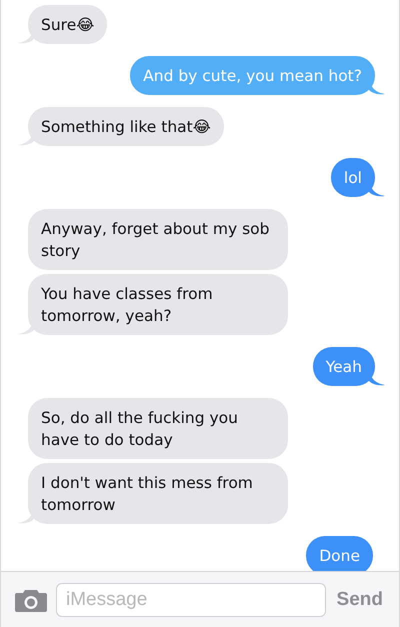  What do you see at coordinates (68, 24) in the screenshot?
I see `message-bubble: Sure😂` at bounding box center [68, 24].